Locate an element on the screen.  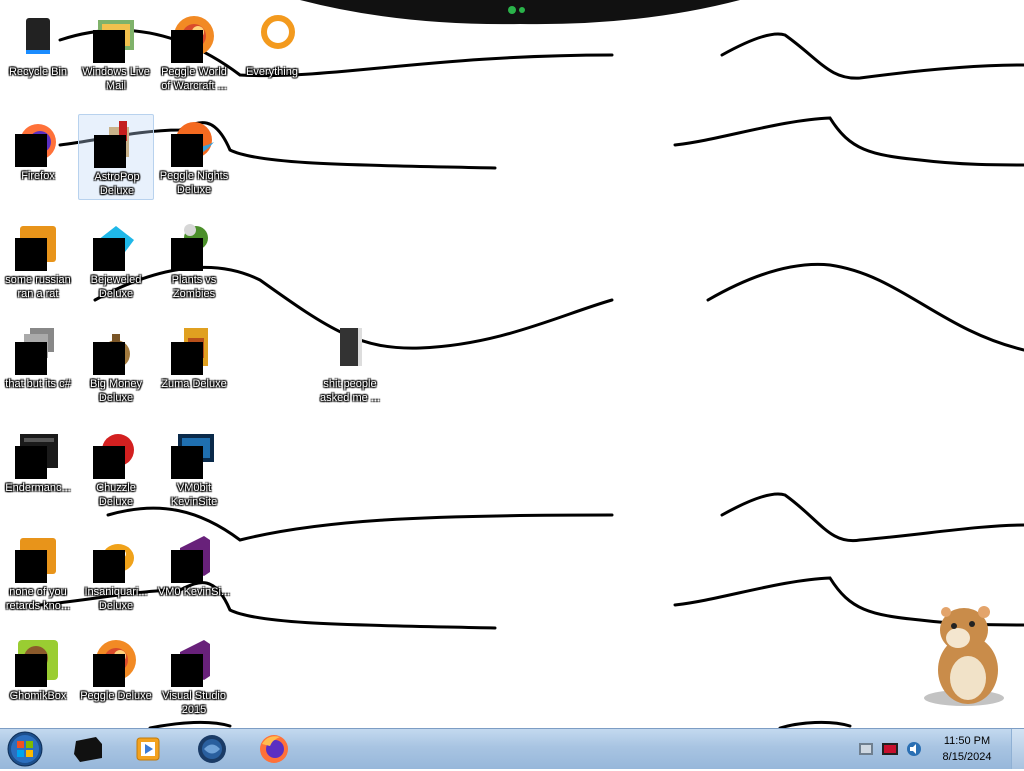
desktop-icon-peggle-nights-deluxe: Peggle Nights Deluxe is located at coordinates (194, 157).